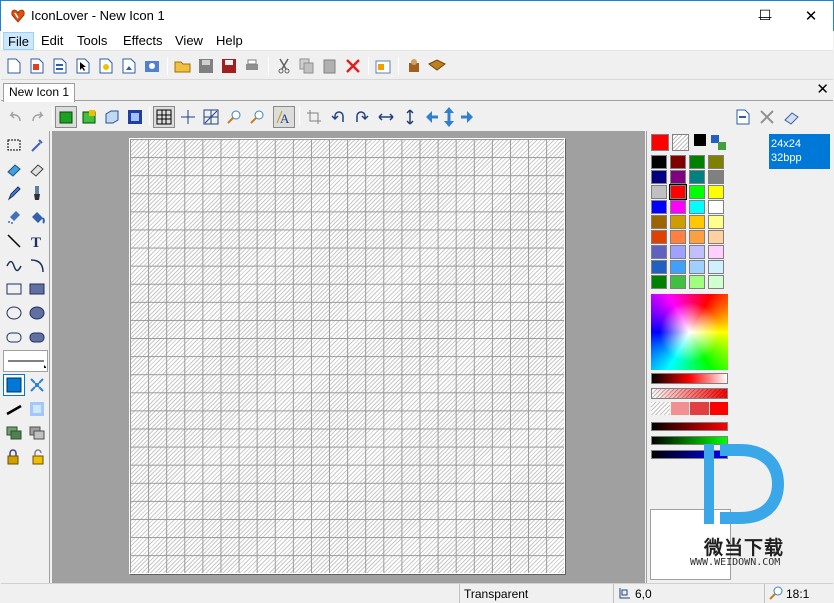 Image resolution: width=834 pixels, height=603 pixels. I want to click on red-channel-slider, so click(689, 426).